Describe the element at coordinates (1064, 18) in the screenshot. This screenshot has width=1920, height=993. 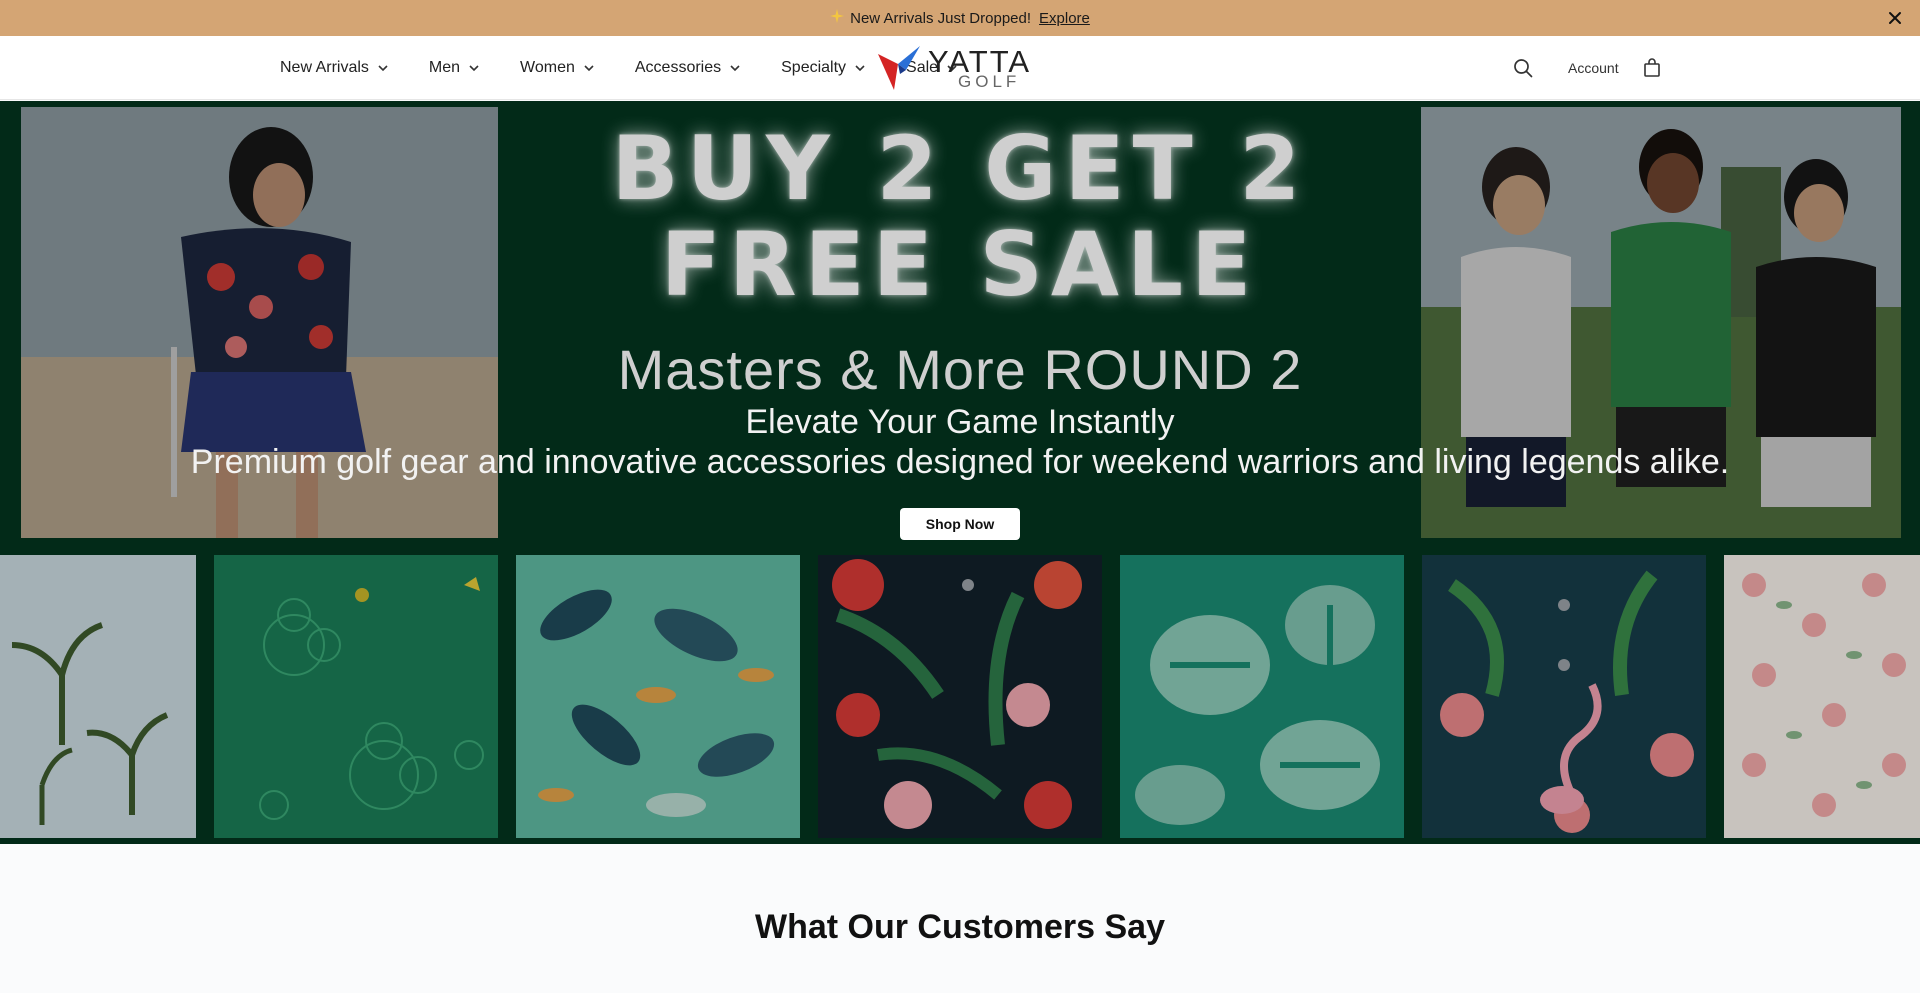
I see `explore-link: Explore` at that location.